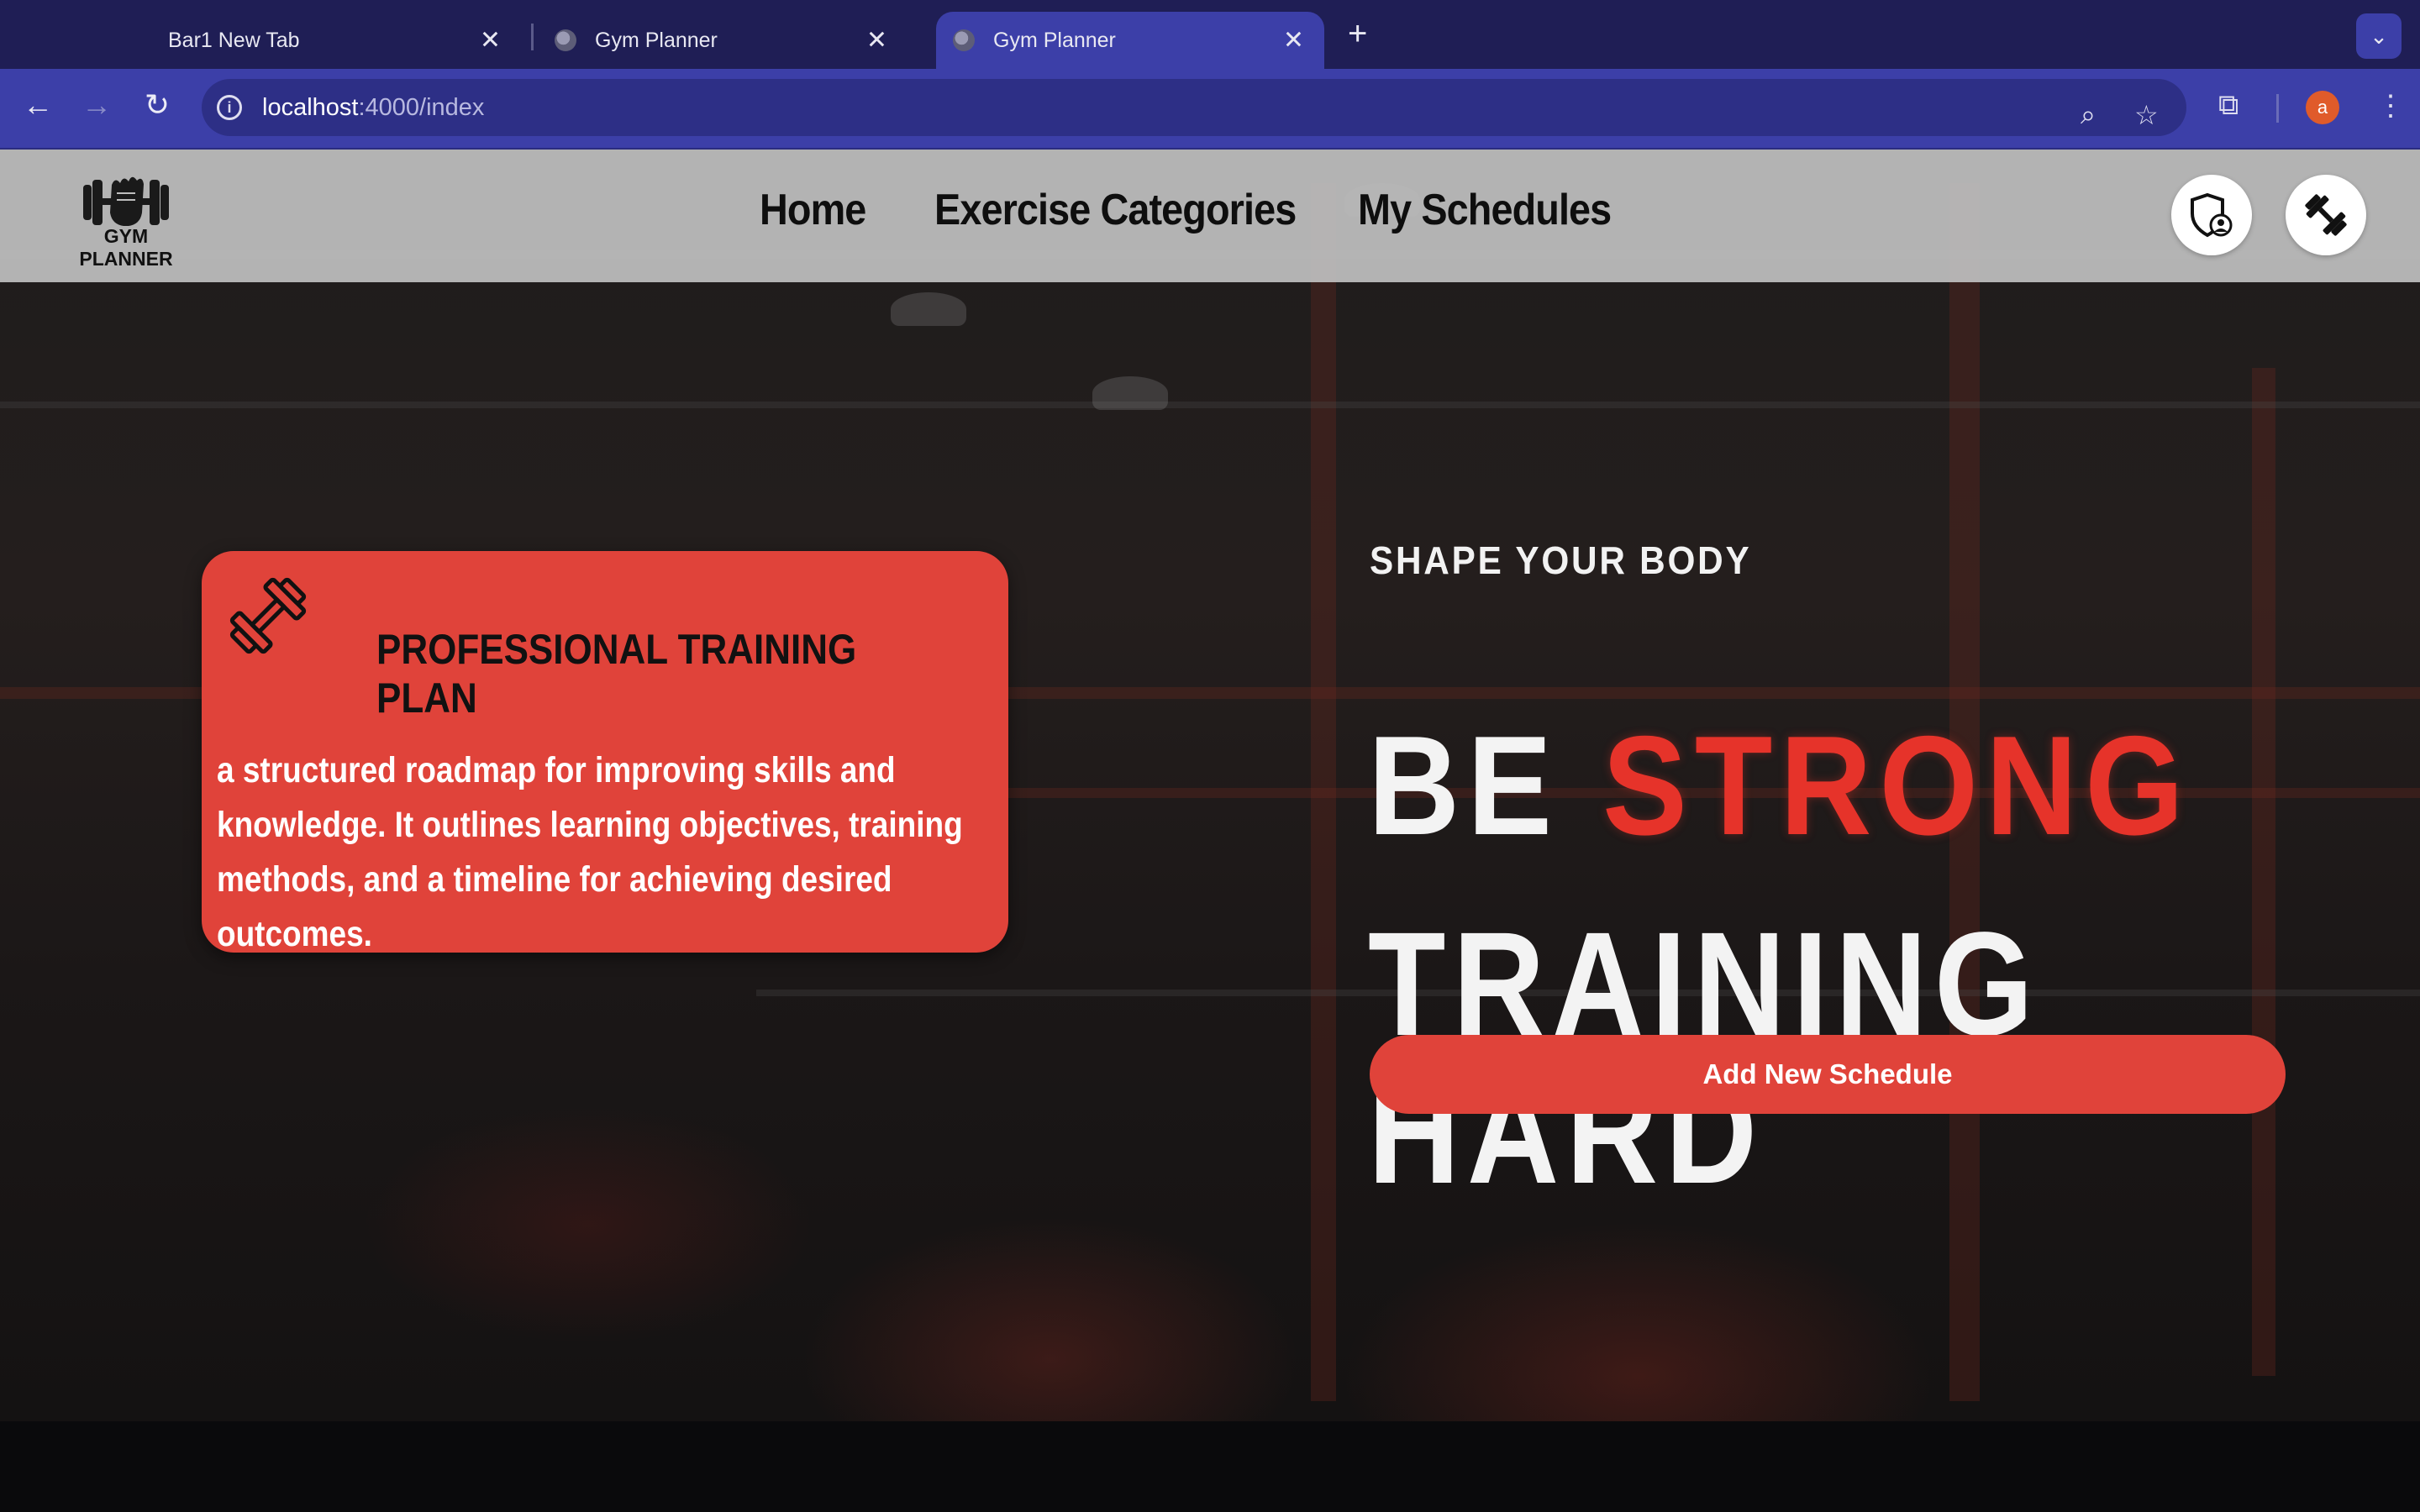 Image resolution: width=2420 pixels, height=1512 pixels. Describe the element at coordinates (2088, 115) in the screenshot. I see `zoom-icon: ⌕` at that location.